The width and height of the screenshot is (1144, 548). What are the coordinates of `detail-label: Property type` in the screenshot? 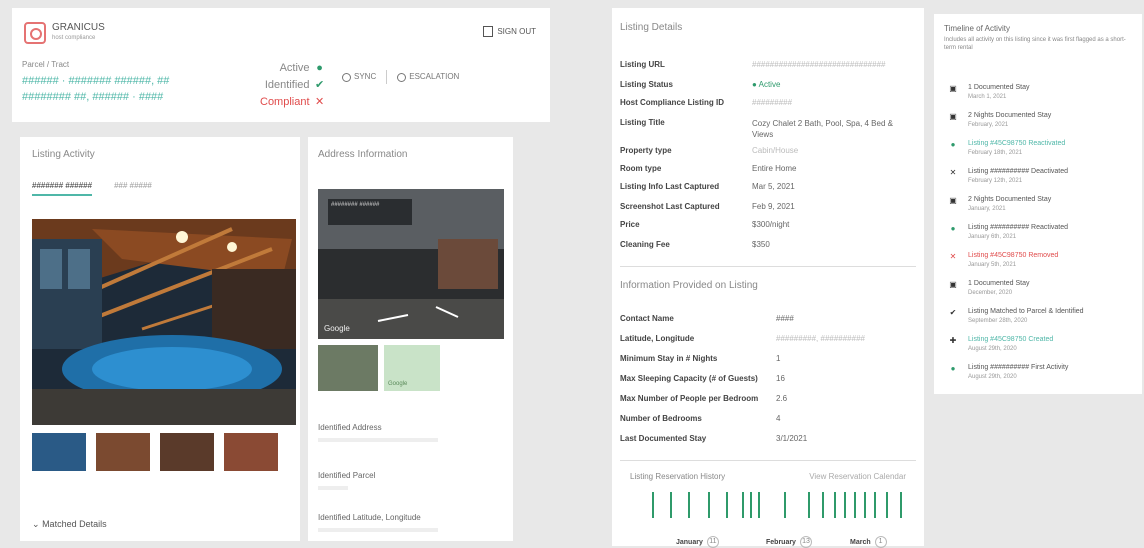 It's located at (646, 150).